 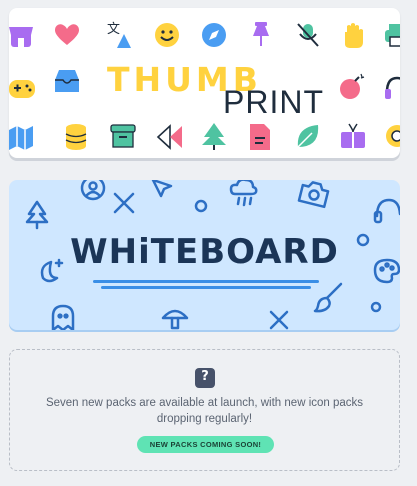 What do you see at coordinates (21, 37) in the screenshot?
I see `shop-icon` at bounding box center [21, 37].